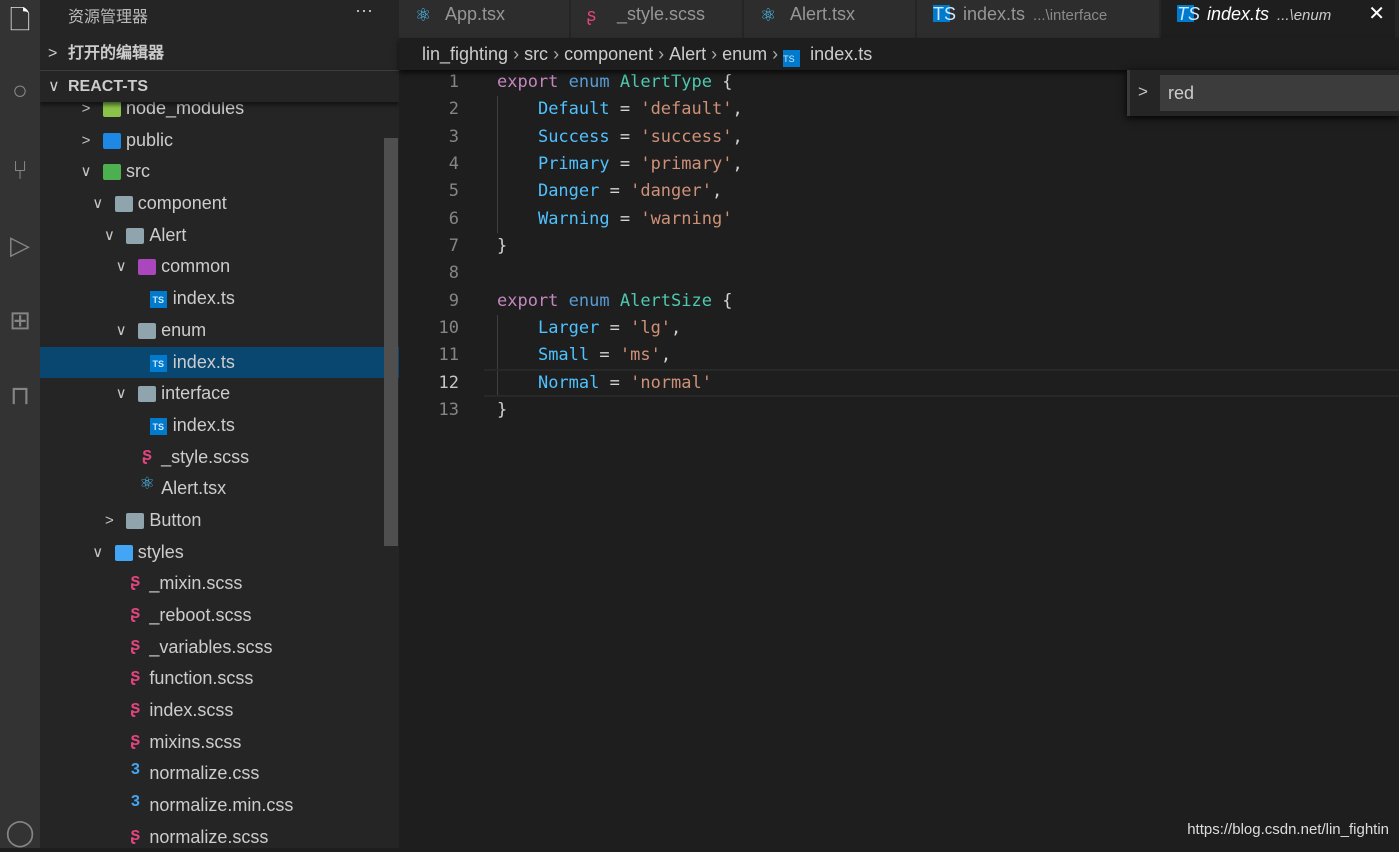 This screenshot has width=1399, height=852. I want to click on tree-item: ⚛ Alert.tsx, so click(219, 489).